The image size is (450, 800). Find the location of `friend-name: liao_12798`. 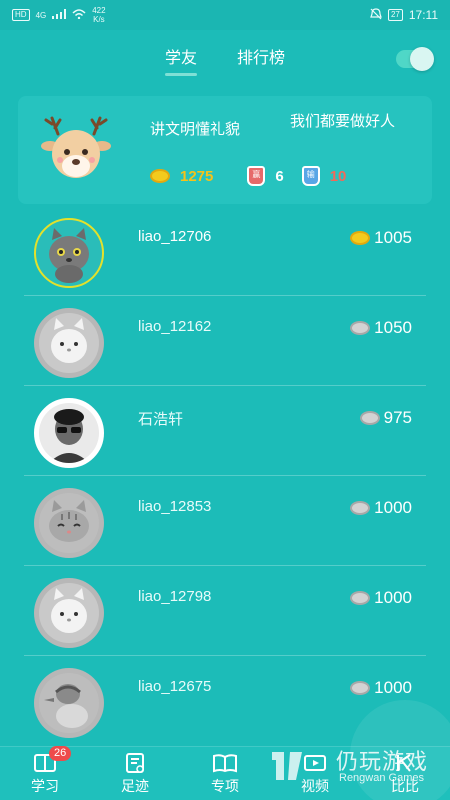

friend-name: liao_12798 is located at coordinates (175, 596).